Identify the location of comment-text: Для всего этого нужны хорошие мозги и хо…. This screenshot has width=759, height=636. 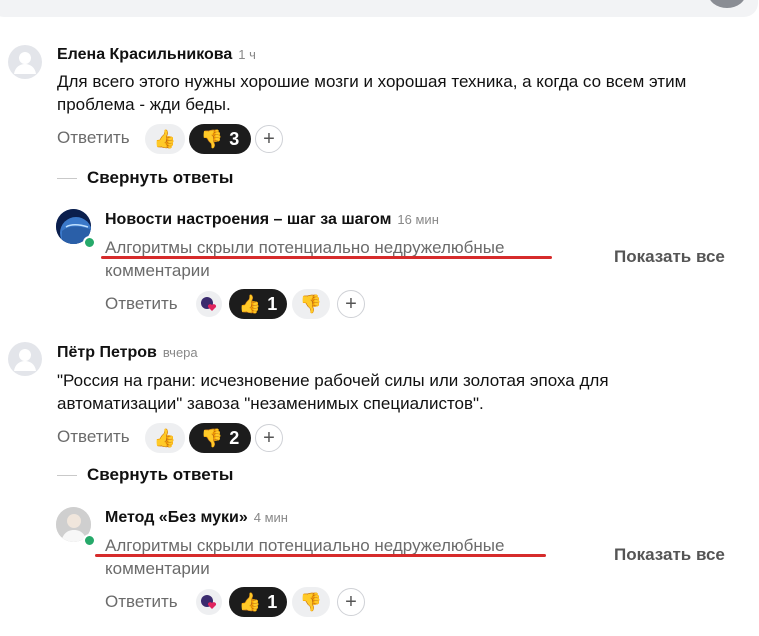
(372, 93).